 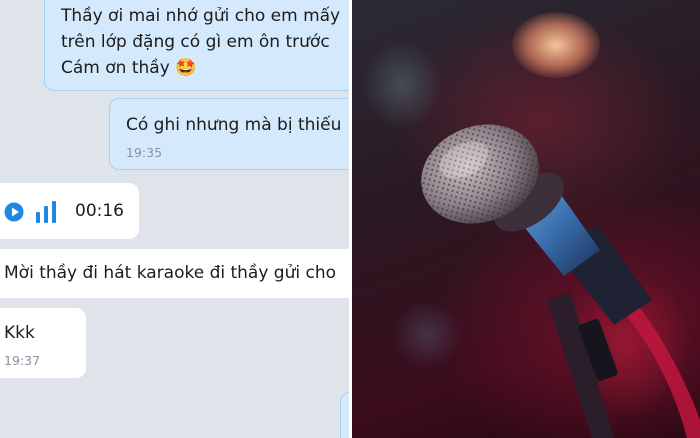 I want to click on incoming-message-bubble: Mời thầy đi hát karaoke đi thầy gửi cho, so click(x=174, y=273).